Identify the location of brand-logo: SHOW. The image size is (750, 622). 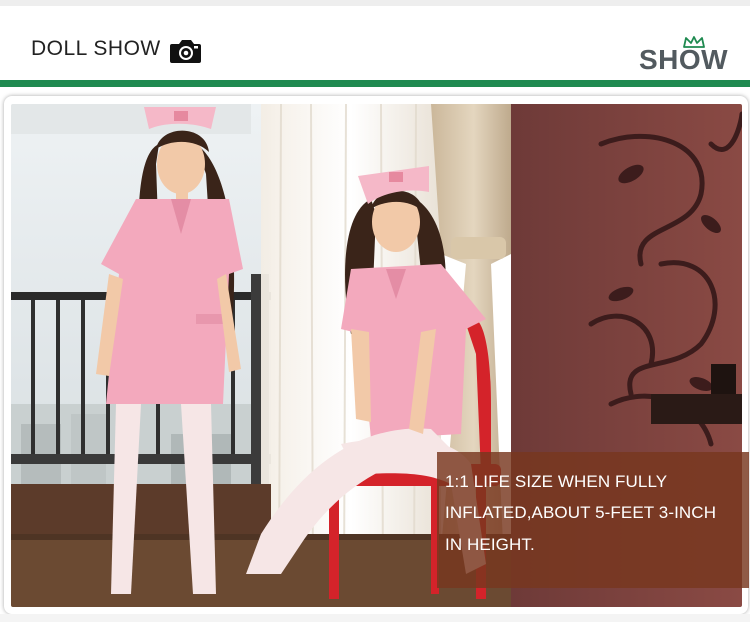
(688, 56).